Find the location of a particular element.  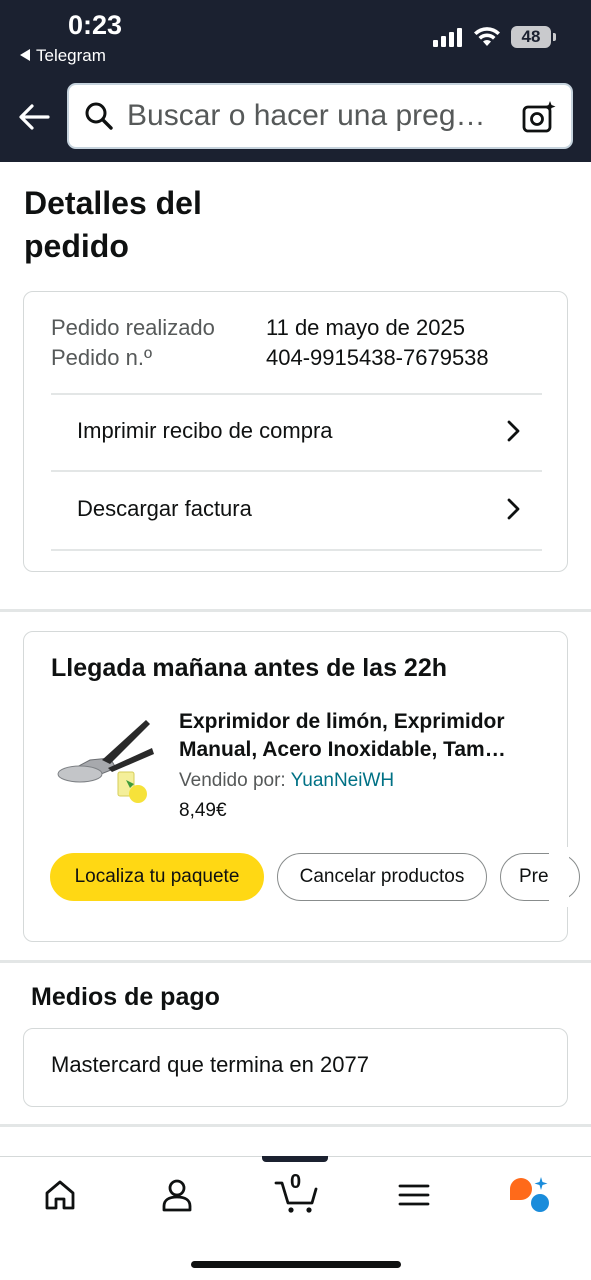

camera-search-icon is located at coordinates (539, 117).